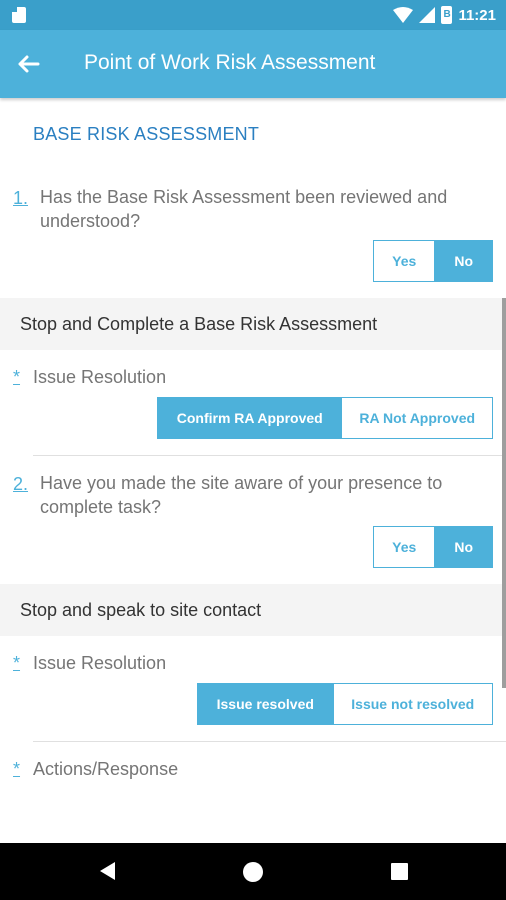 This screenshot has height=900, width=506. Describe the element at coordinates (477, 15) in the screenshot. I see `status-time: 11:21` at that location.